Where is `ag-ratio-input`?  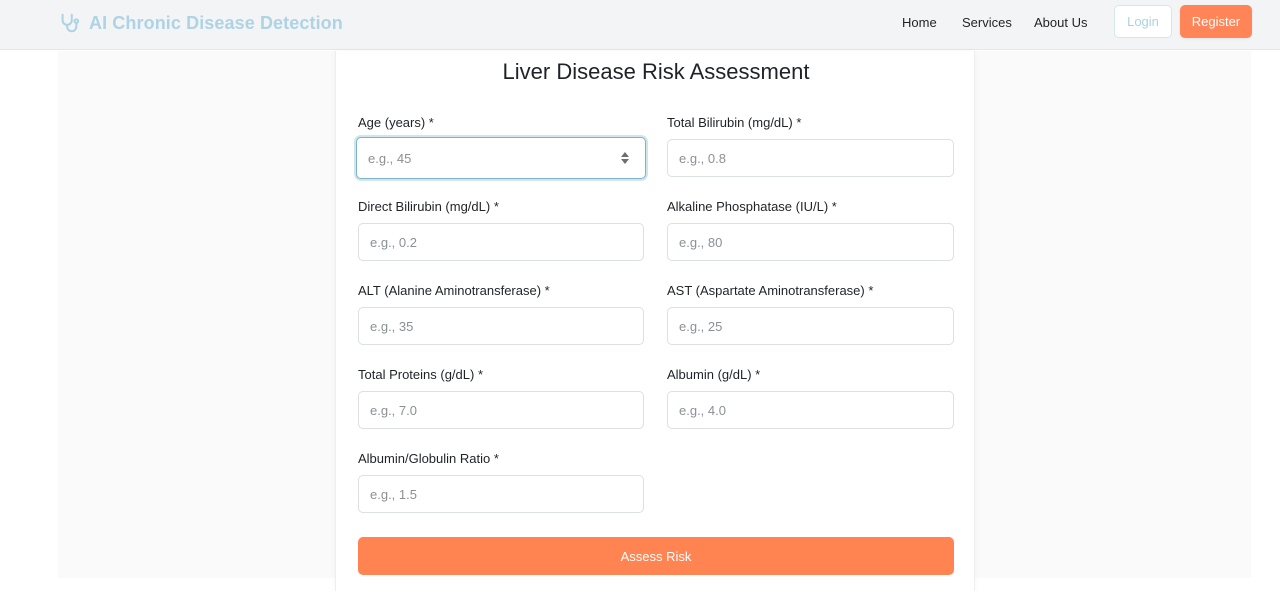 ag-ratio-input is located at coordinates (501, 494).